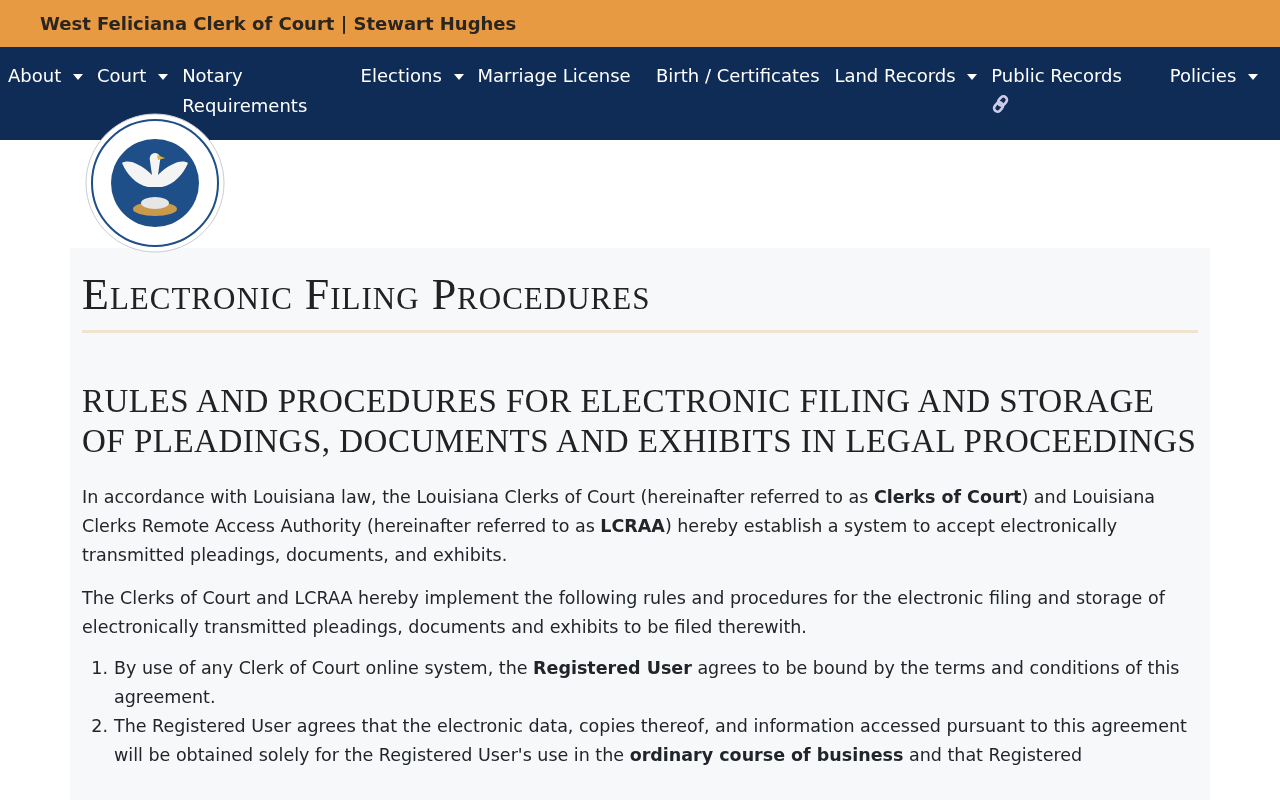 The image size is (1280, 800). Describe the element at coordinates (52, 76) in the screenshot. I see `nav-link: About` at that location.